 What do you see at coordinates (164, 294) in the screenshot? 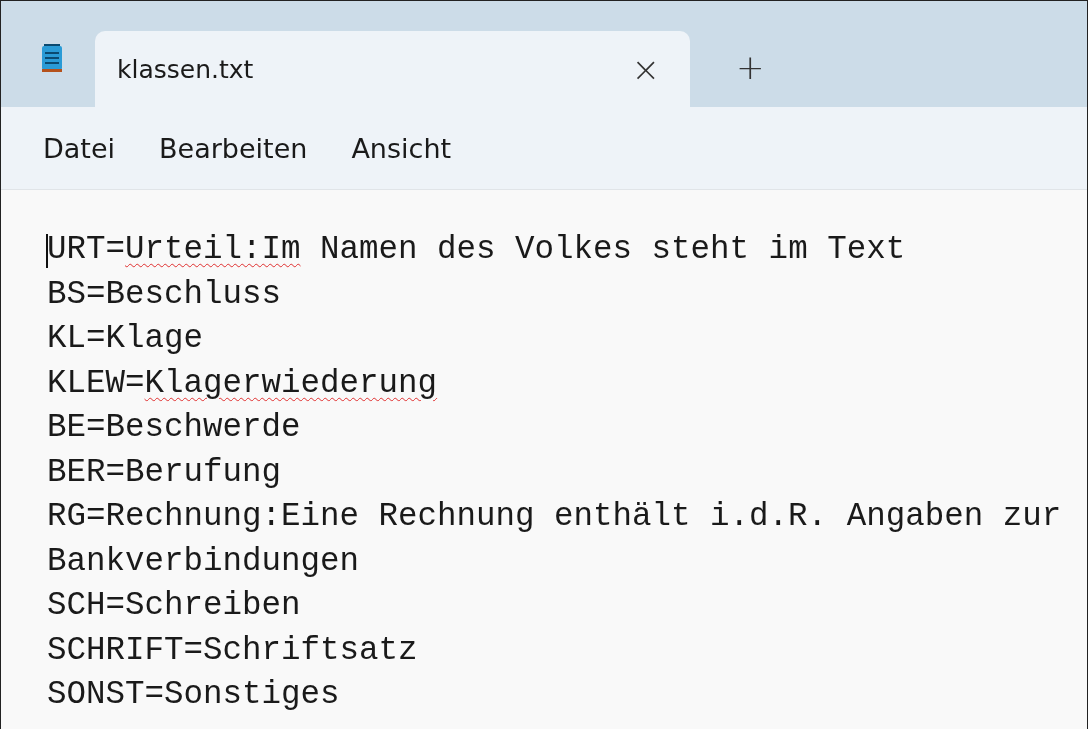
I see `text-line: BS=Beschluss` at bounding box center [164, 294].